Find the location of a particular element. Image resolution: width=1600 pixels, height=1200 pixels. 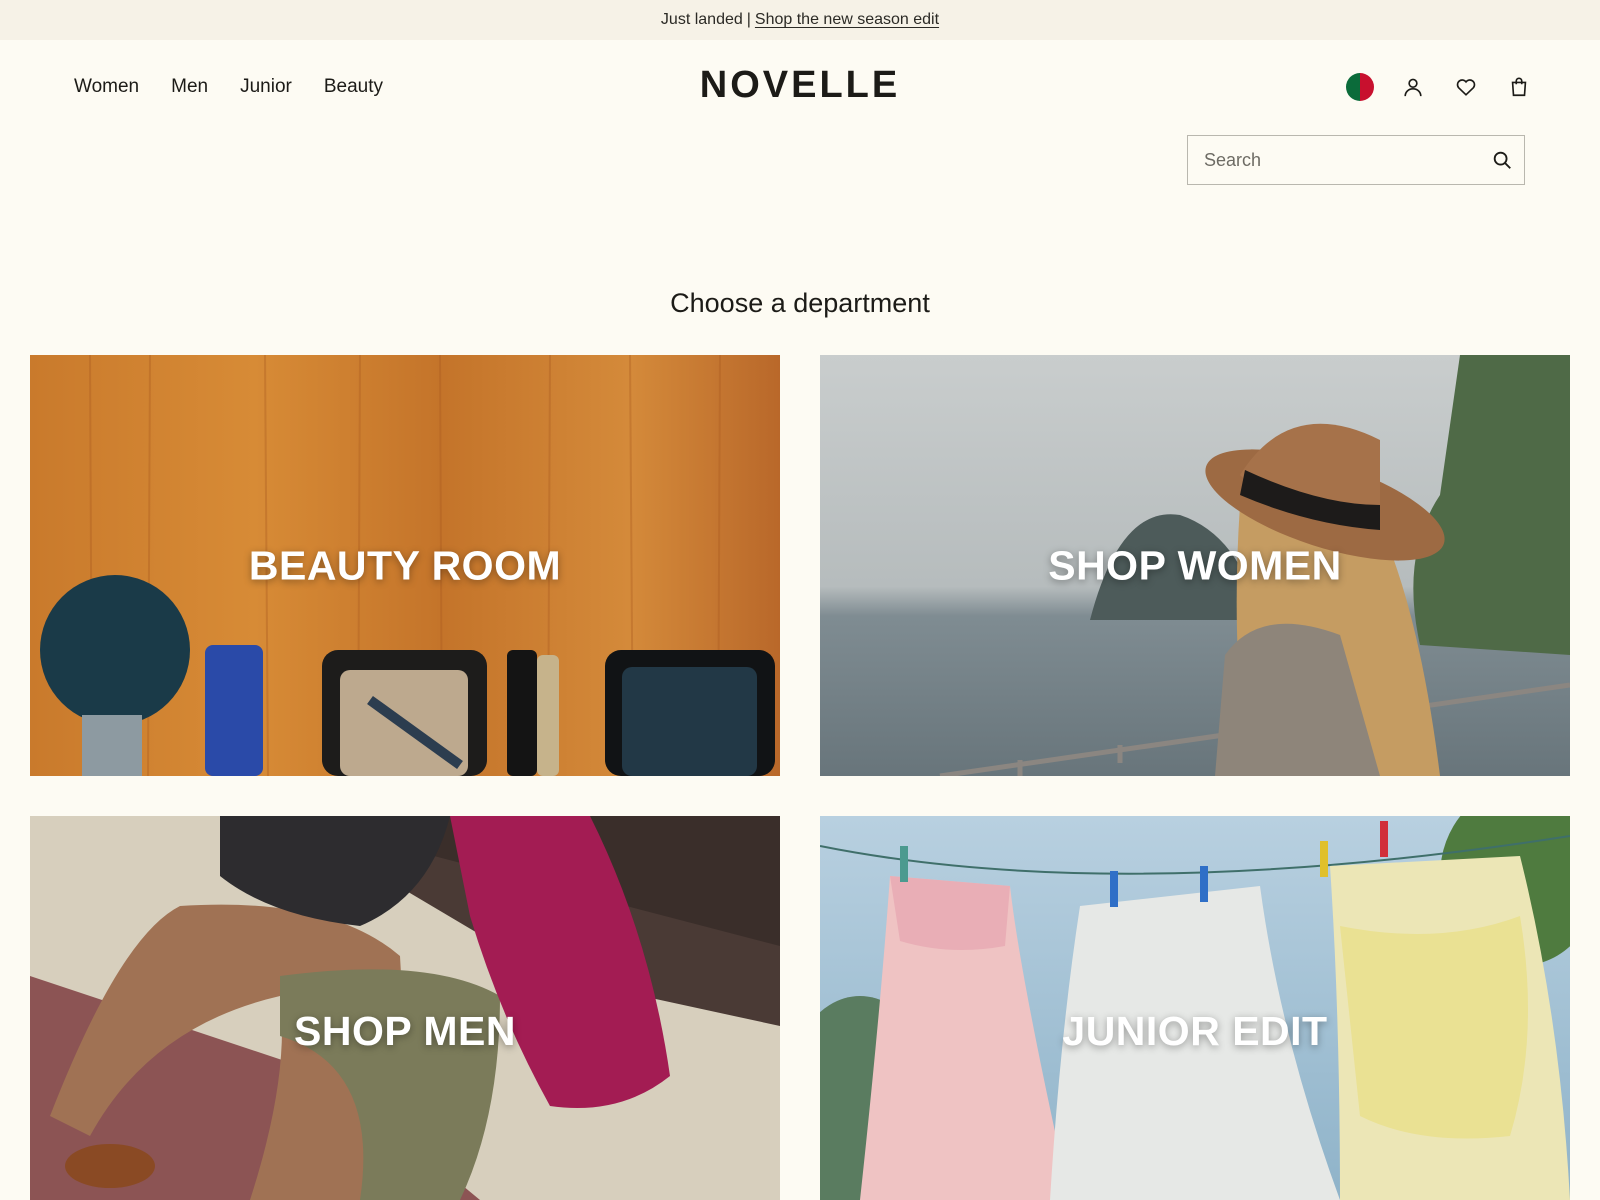

header-actions is located at coordinates (1428, 87).